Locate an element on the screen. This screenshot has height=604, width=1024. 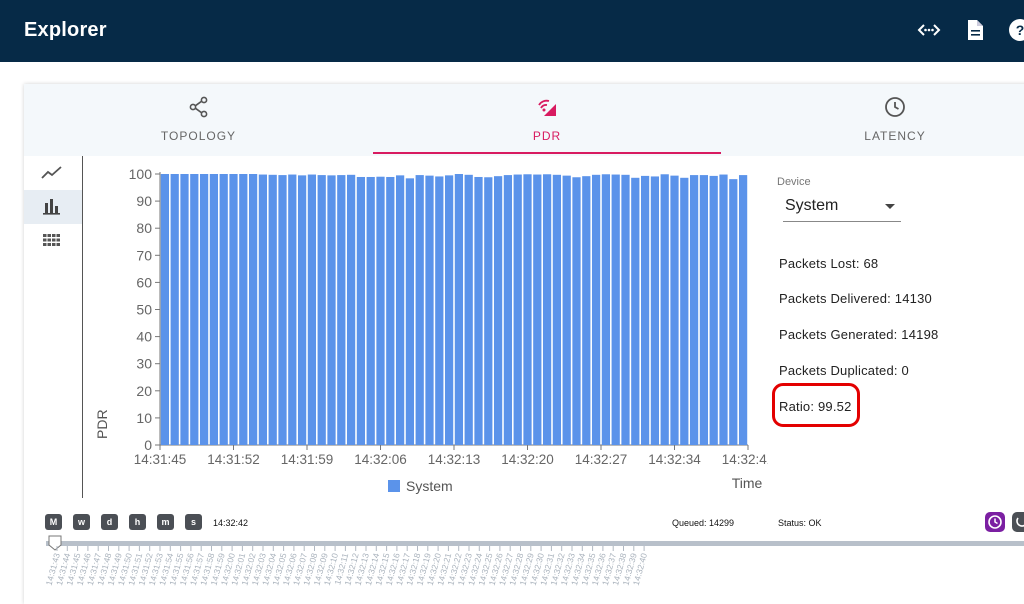
heatmap-icon is located at coordinates (51, 240).